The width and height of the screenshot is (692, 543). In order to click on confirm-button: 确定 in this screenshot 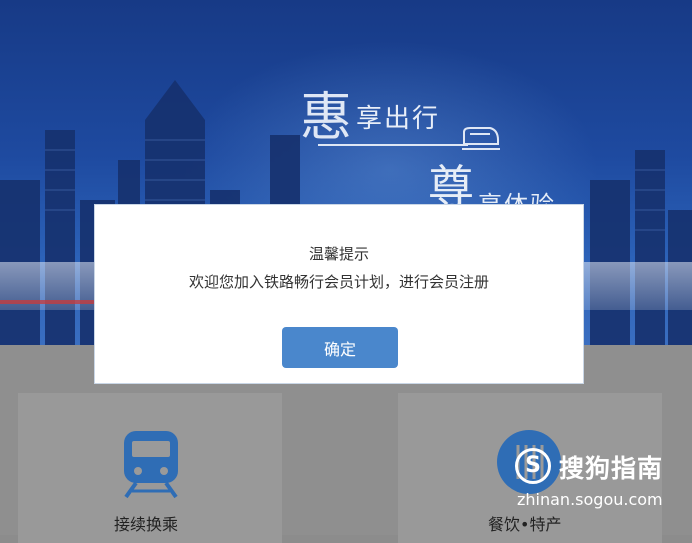, I will do `click(340, 347)`.